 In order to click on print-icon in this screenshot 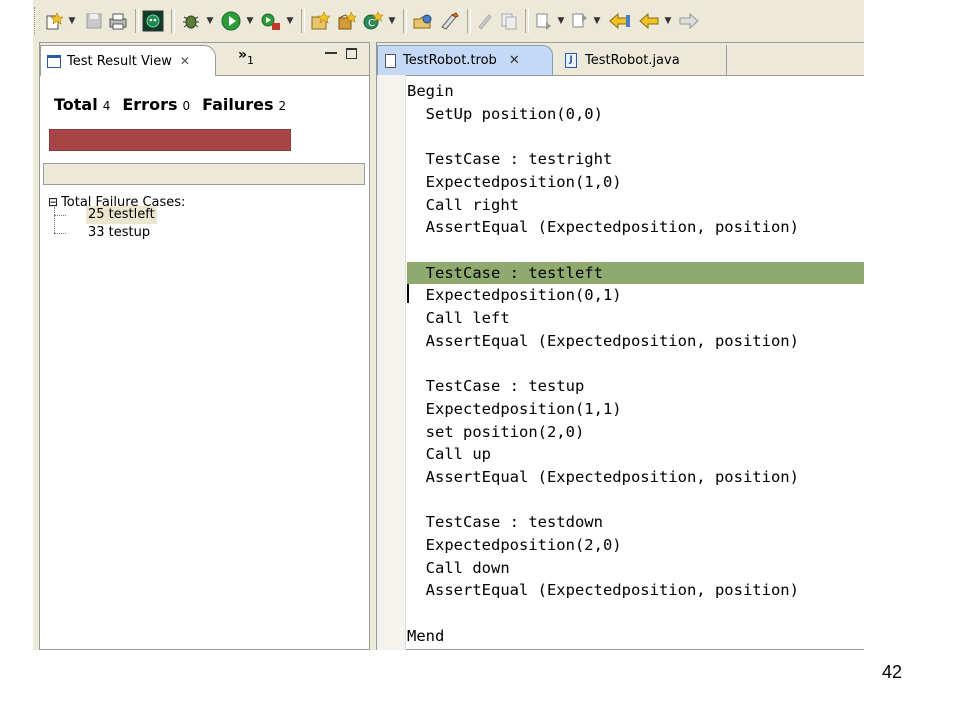, I will do `click(118, 21)`.